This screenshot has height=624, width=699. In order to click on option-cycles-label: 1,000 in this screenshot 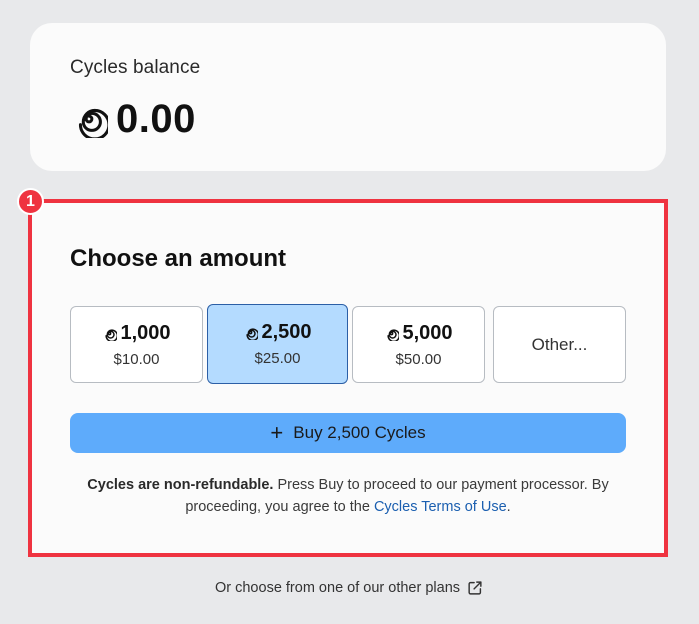, I will do `click(145, 332)`.